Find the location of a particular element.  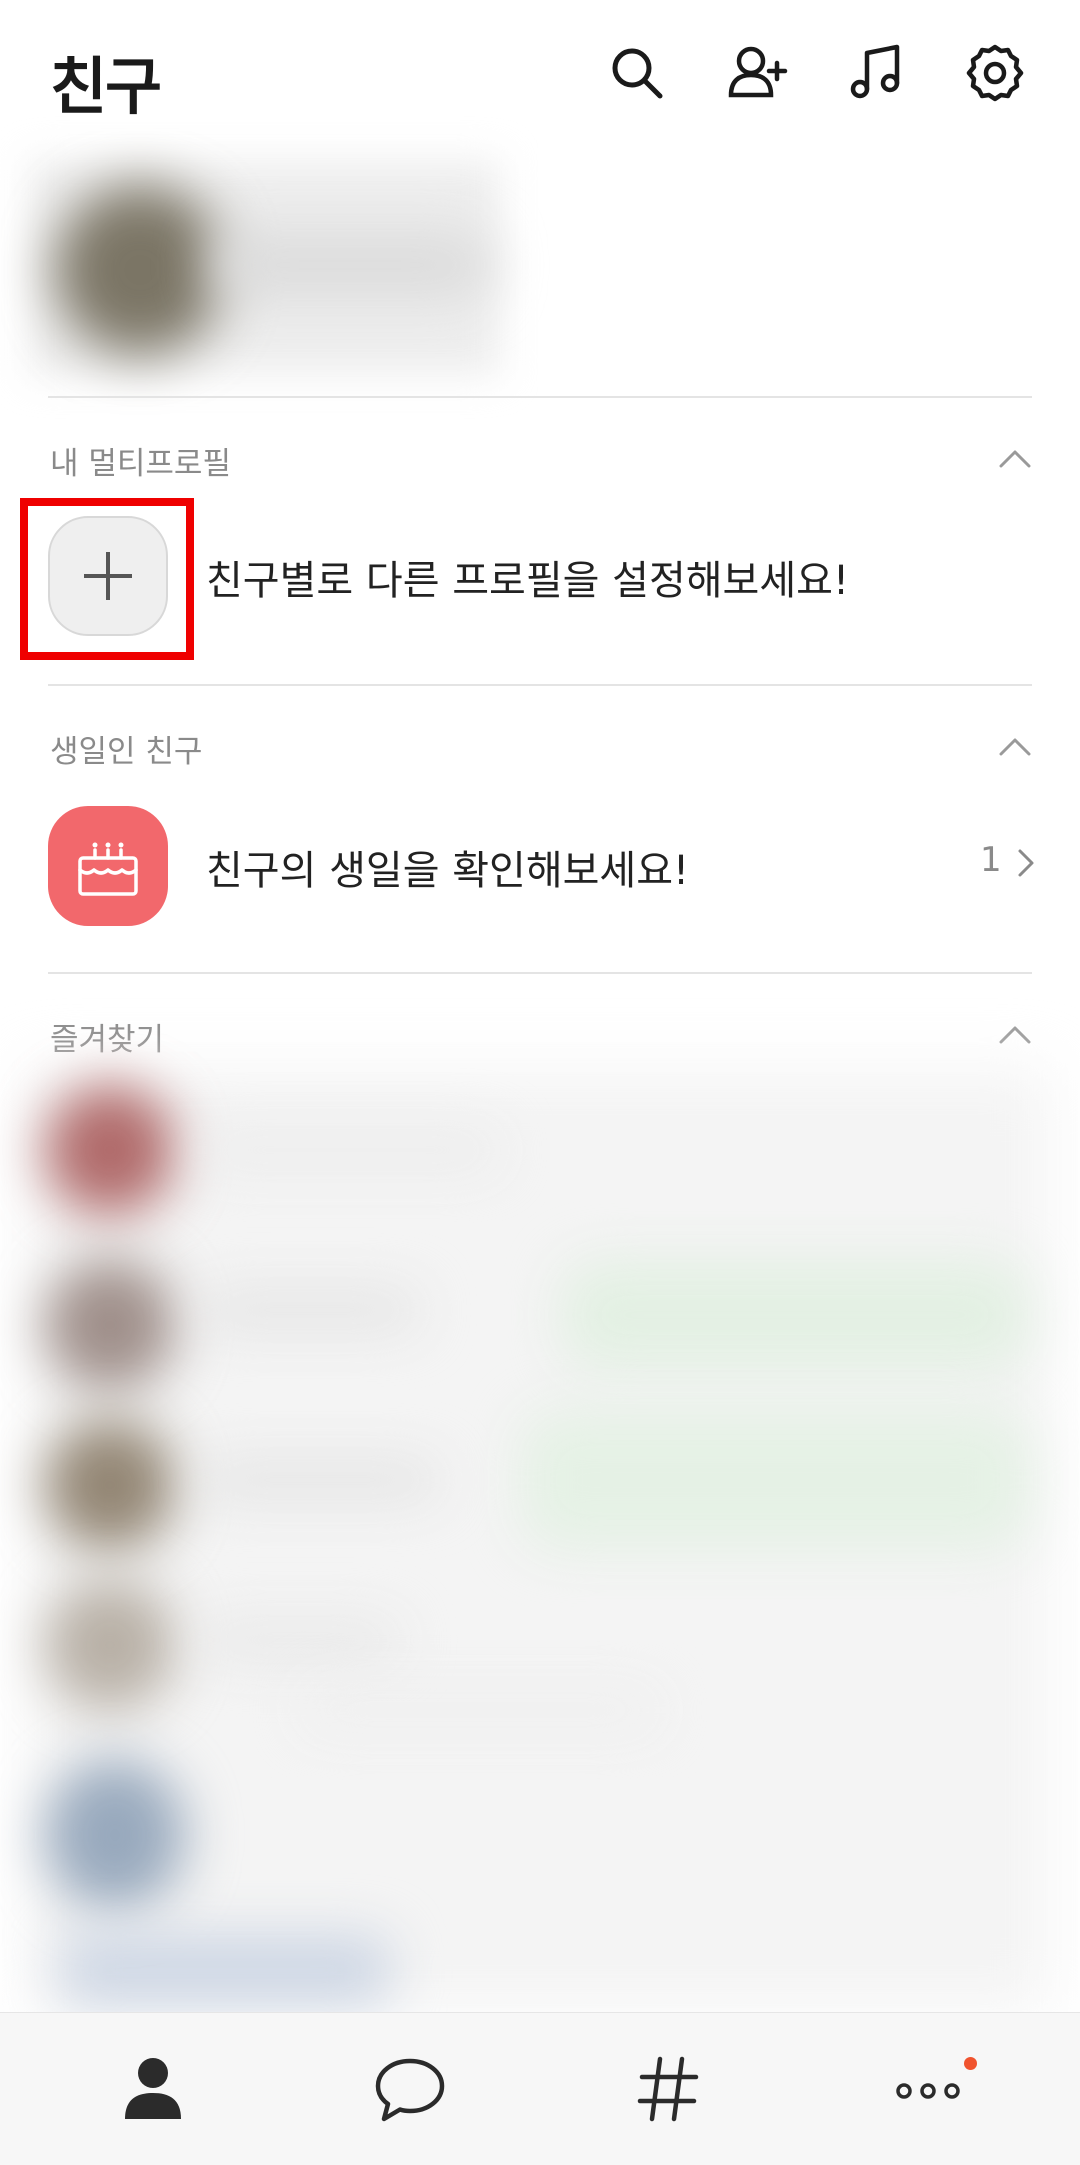

person-icon is located at coordinates (153, 2088).